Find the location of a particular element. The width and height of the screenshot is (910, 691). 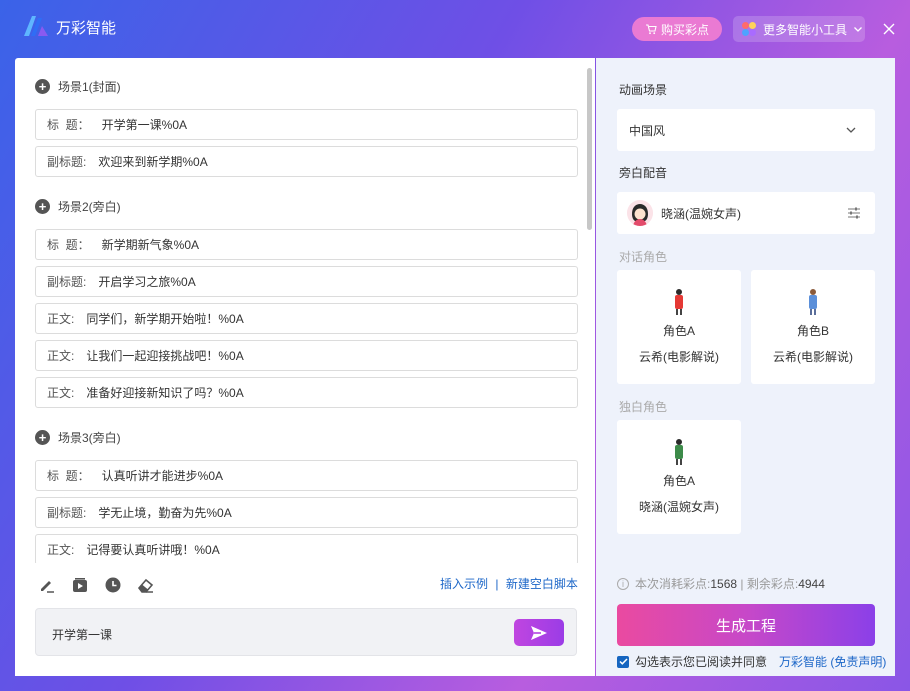

new-blank-script-link: 新建空白脚本 is located at coordinates (542, 584).